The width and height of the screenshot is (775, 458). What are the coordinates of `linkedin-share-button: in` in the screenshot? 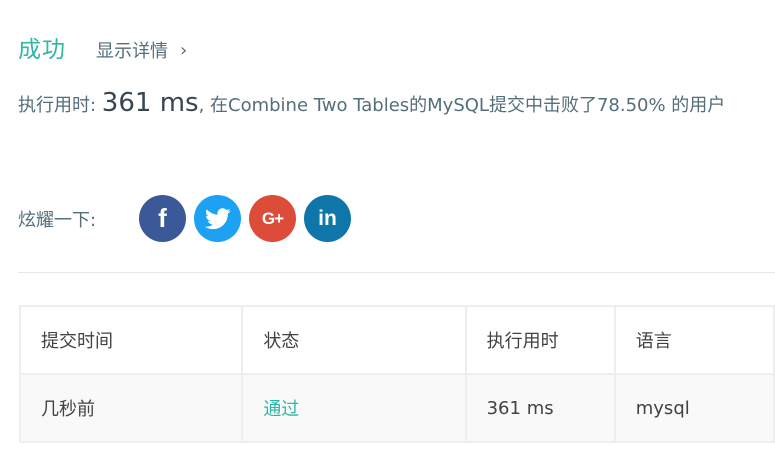 It's located at (327, 218).